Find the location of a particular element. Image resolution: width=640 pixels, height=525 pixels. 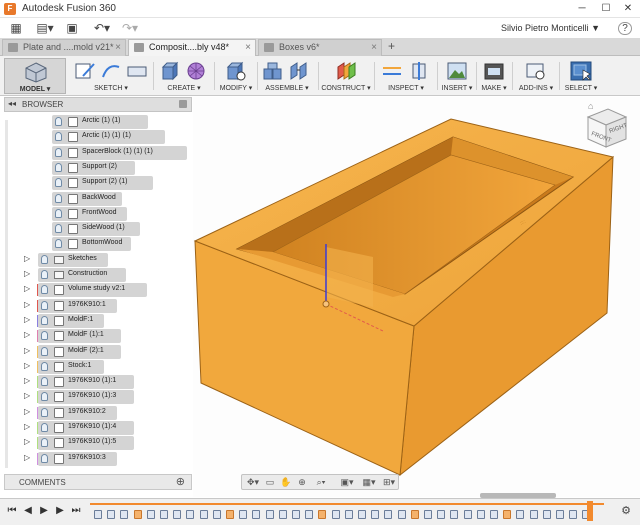

browser-item: BackWood is located at coordinates (87, 198).